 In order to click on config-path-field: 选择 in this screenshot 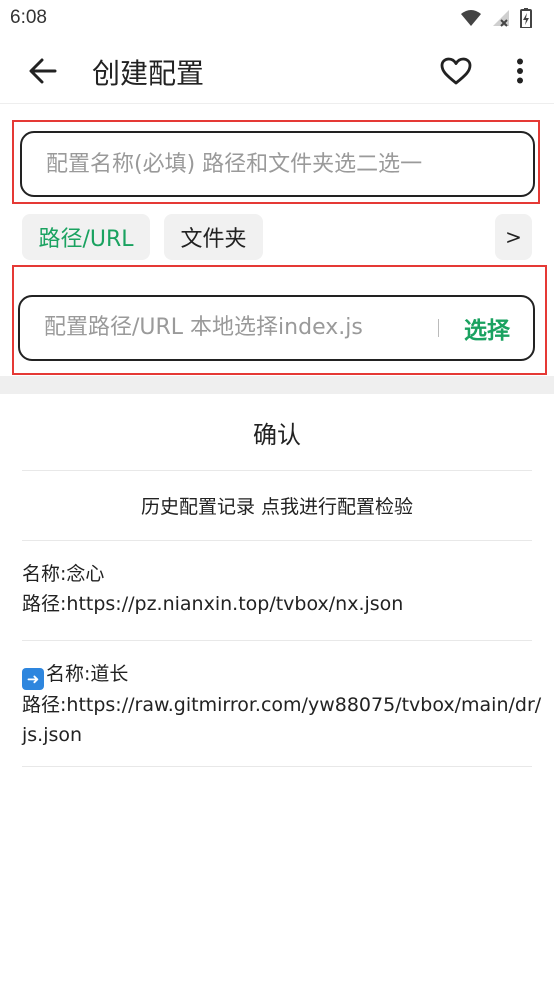, I will do `click(276, 328)`.